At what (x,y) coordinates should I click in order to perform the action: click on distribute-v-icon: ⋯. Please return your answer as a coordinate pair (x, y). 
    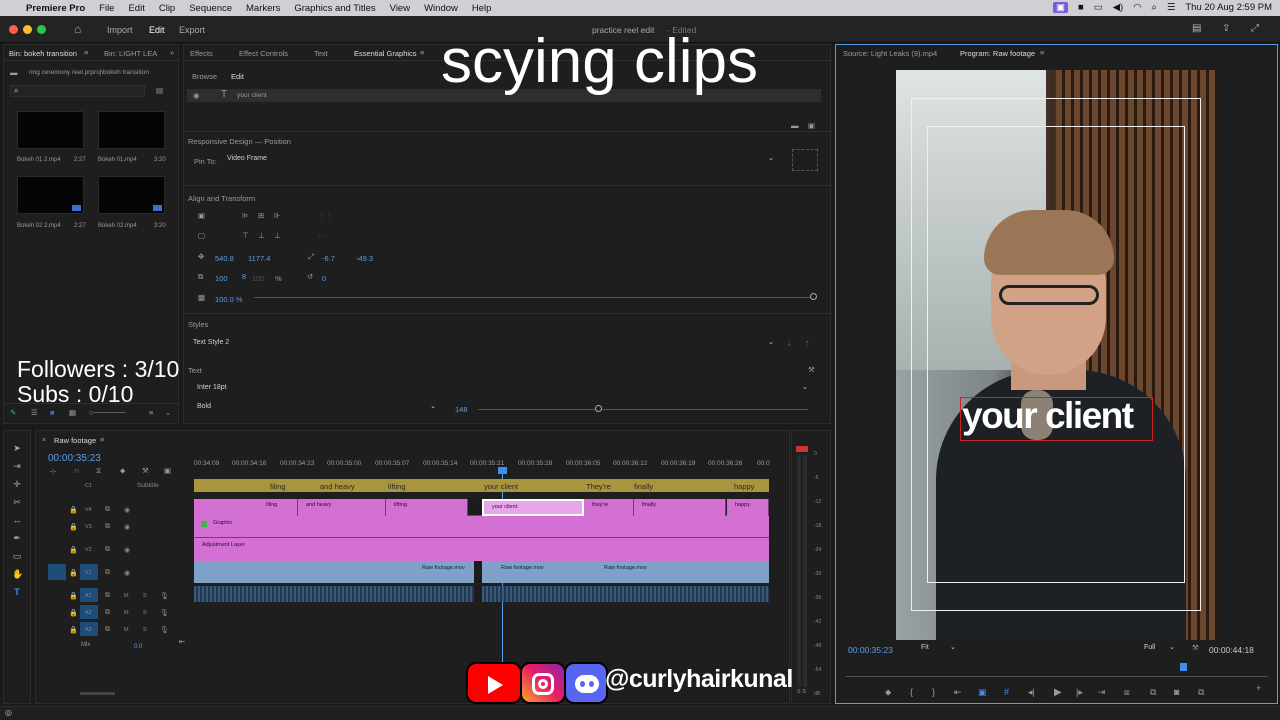
    Looking at the image, I should click on (322, 235).